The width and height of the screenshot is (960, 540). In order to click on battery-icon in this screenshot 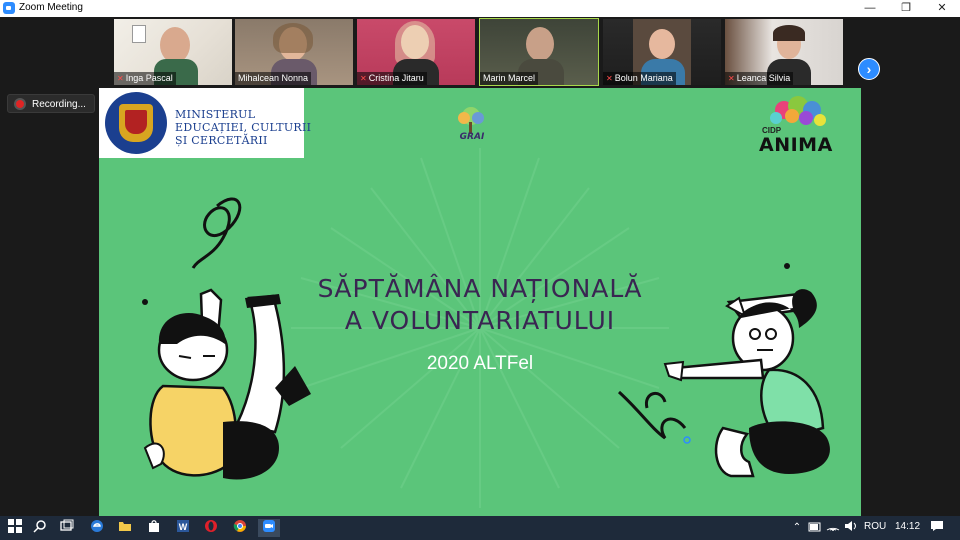, I will do `click(815, 528)`.